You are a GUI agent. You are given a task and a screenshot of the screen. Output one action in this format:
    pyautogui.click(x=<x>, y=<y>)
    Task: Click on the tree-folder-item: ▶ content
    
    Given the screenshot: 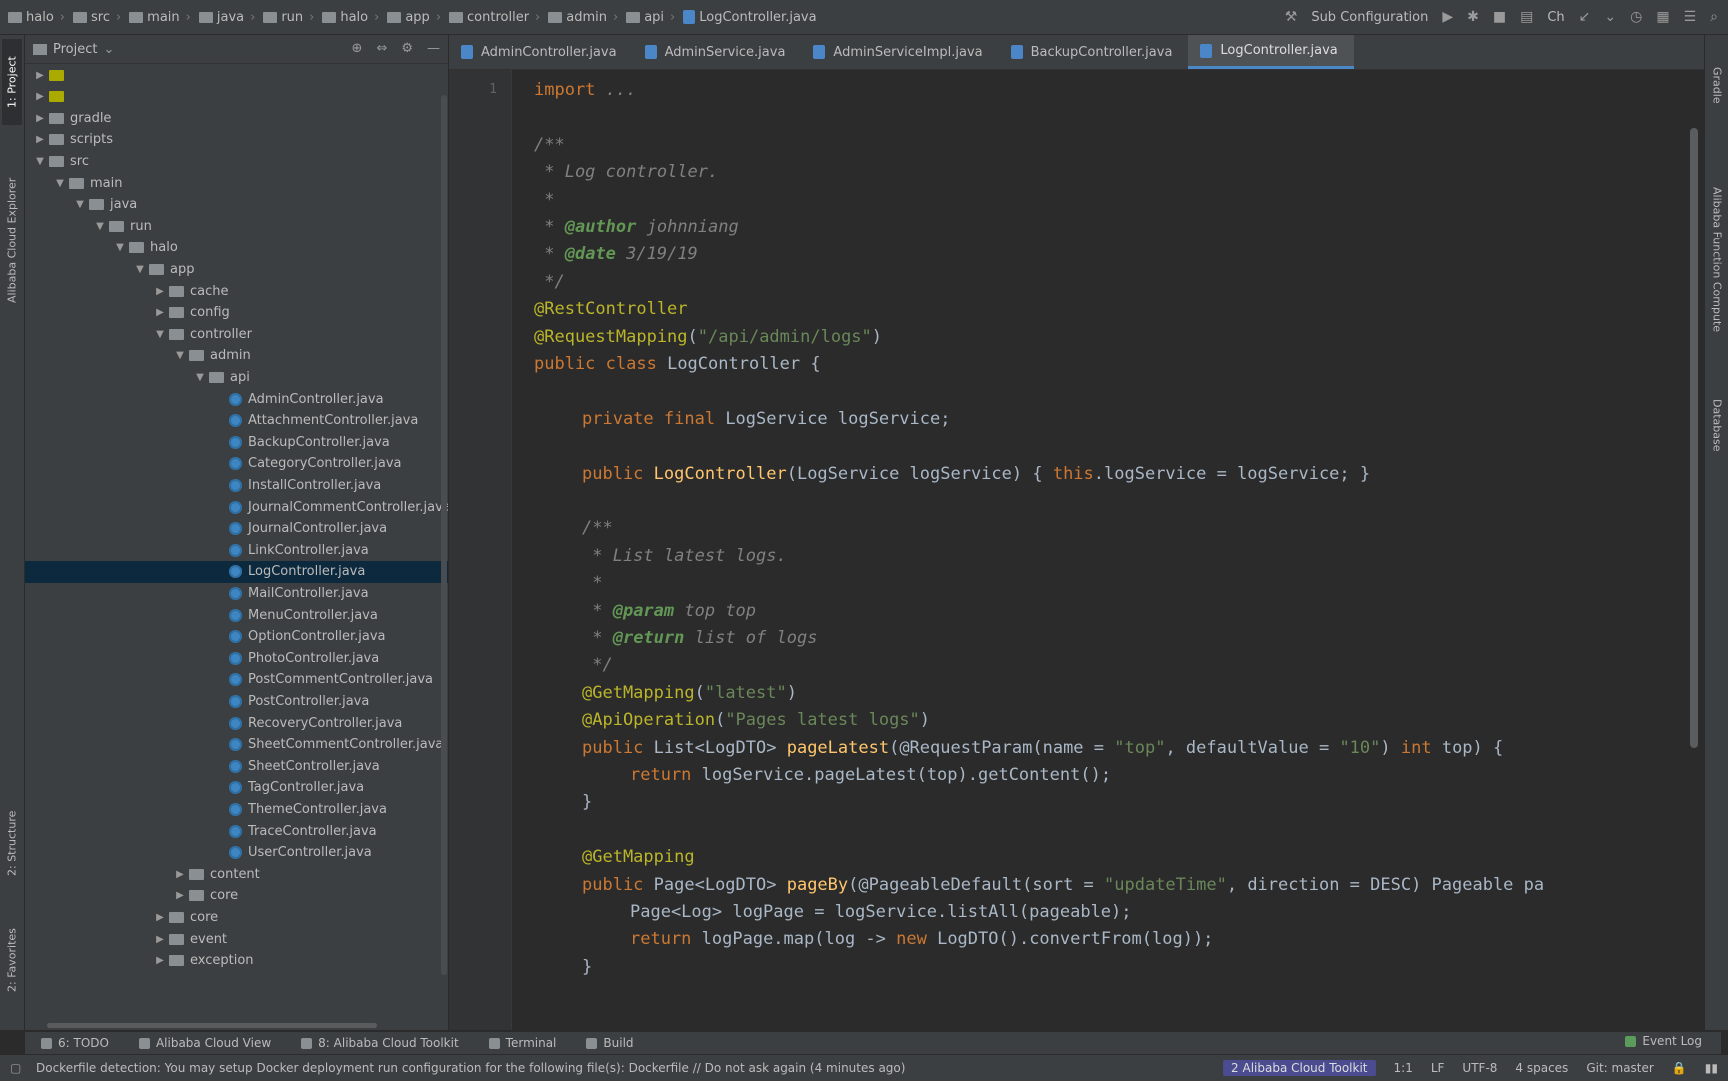 What is the action you would take?
    pyautogui.click(x=142, y=874)
    